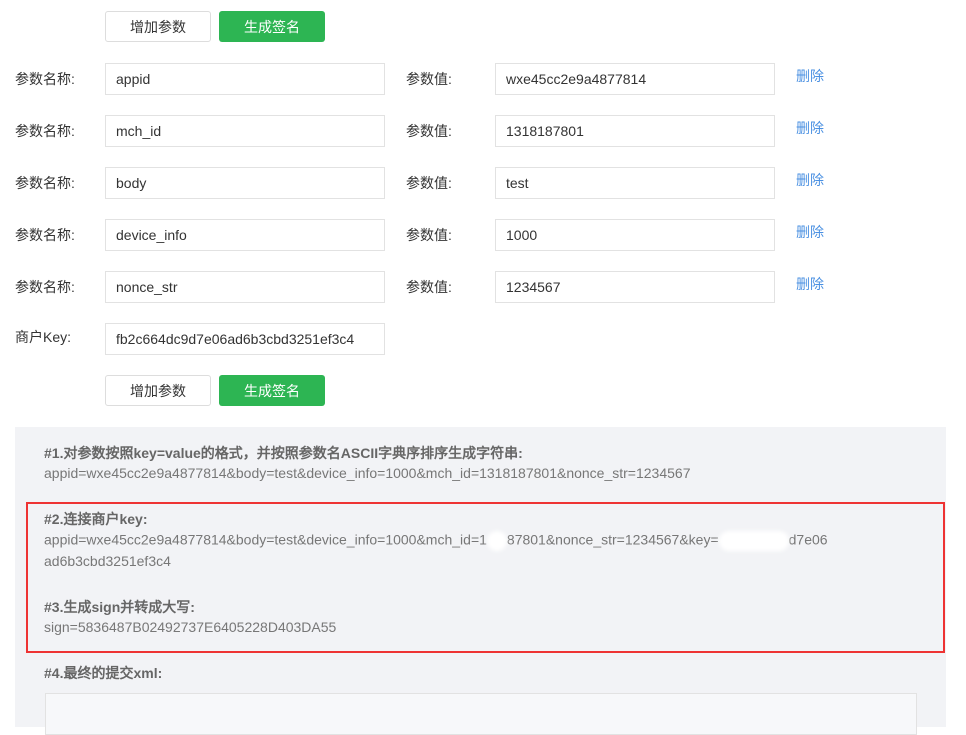 The image size is (966, 735). What do you see at coordinates (483, 339) in the screenshot?
I see `merchant-key-row: 商户Key:` at bounding box center [483, 339].